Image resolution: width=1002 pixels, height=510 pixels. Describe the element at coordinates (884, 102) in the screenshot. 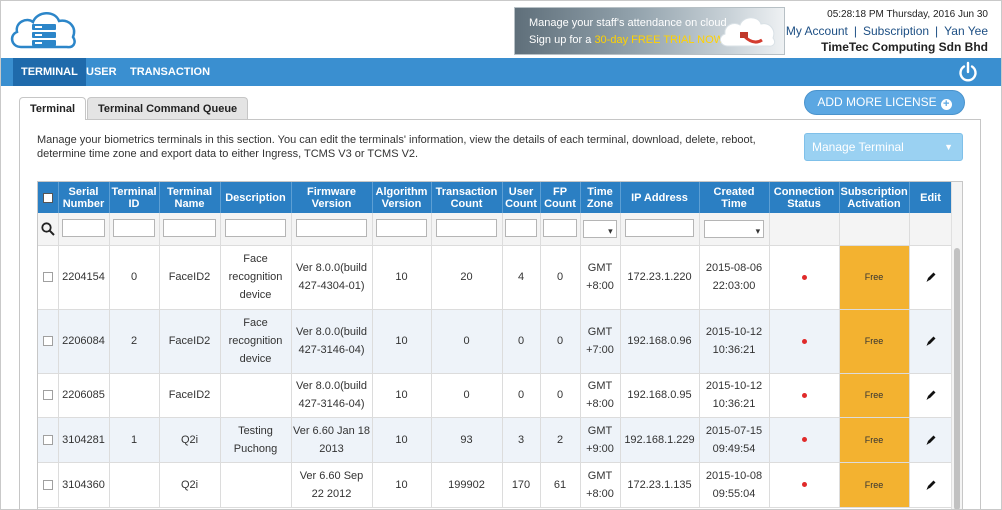

I see `add-more-license-button: ADD MORE LICENSE +` at that location.